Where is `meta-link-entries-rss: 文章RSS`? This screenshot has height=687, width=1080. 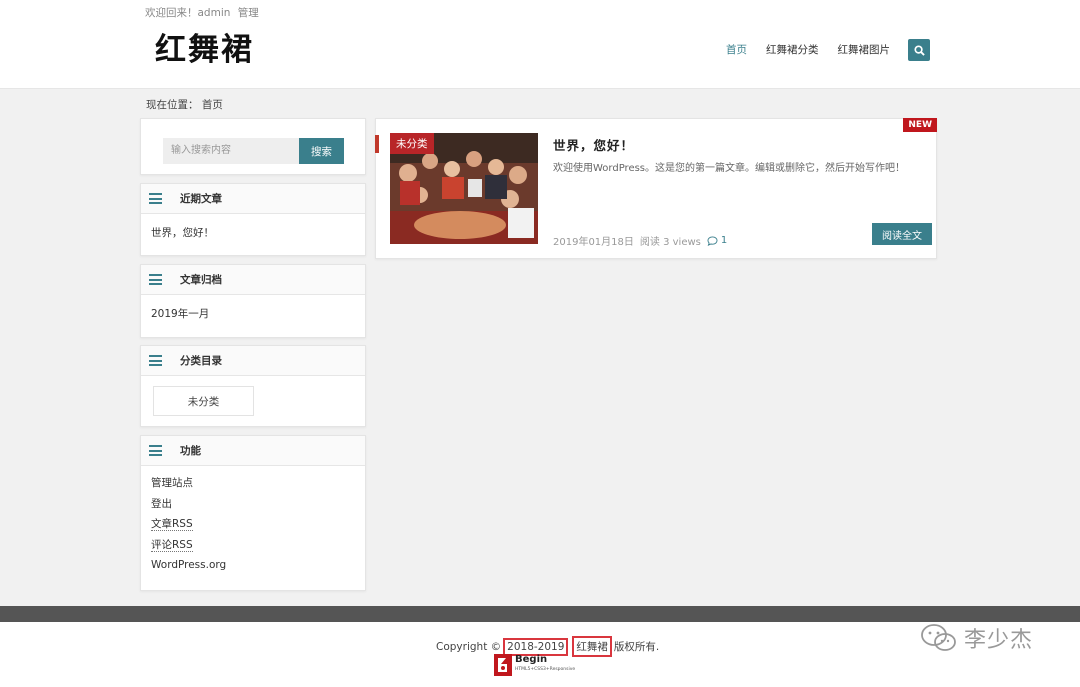 meta-link-entries-rss: 文章RSS is located at coordinates (172, 524).